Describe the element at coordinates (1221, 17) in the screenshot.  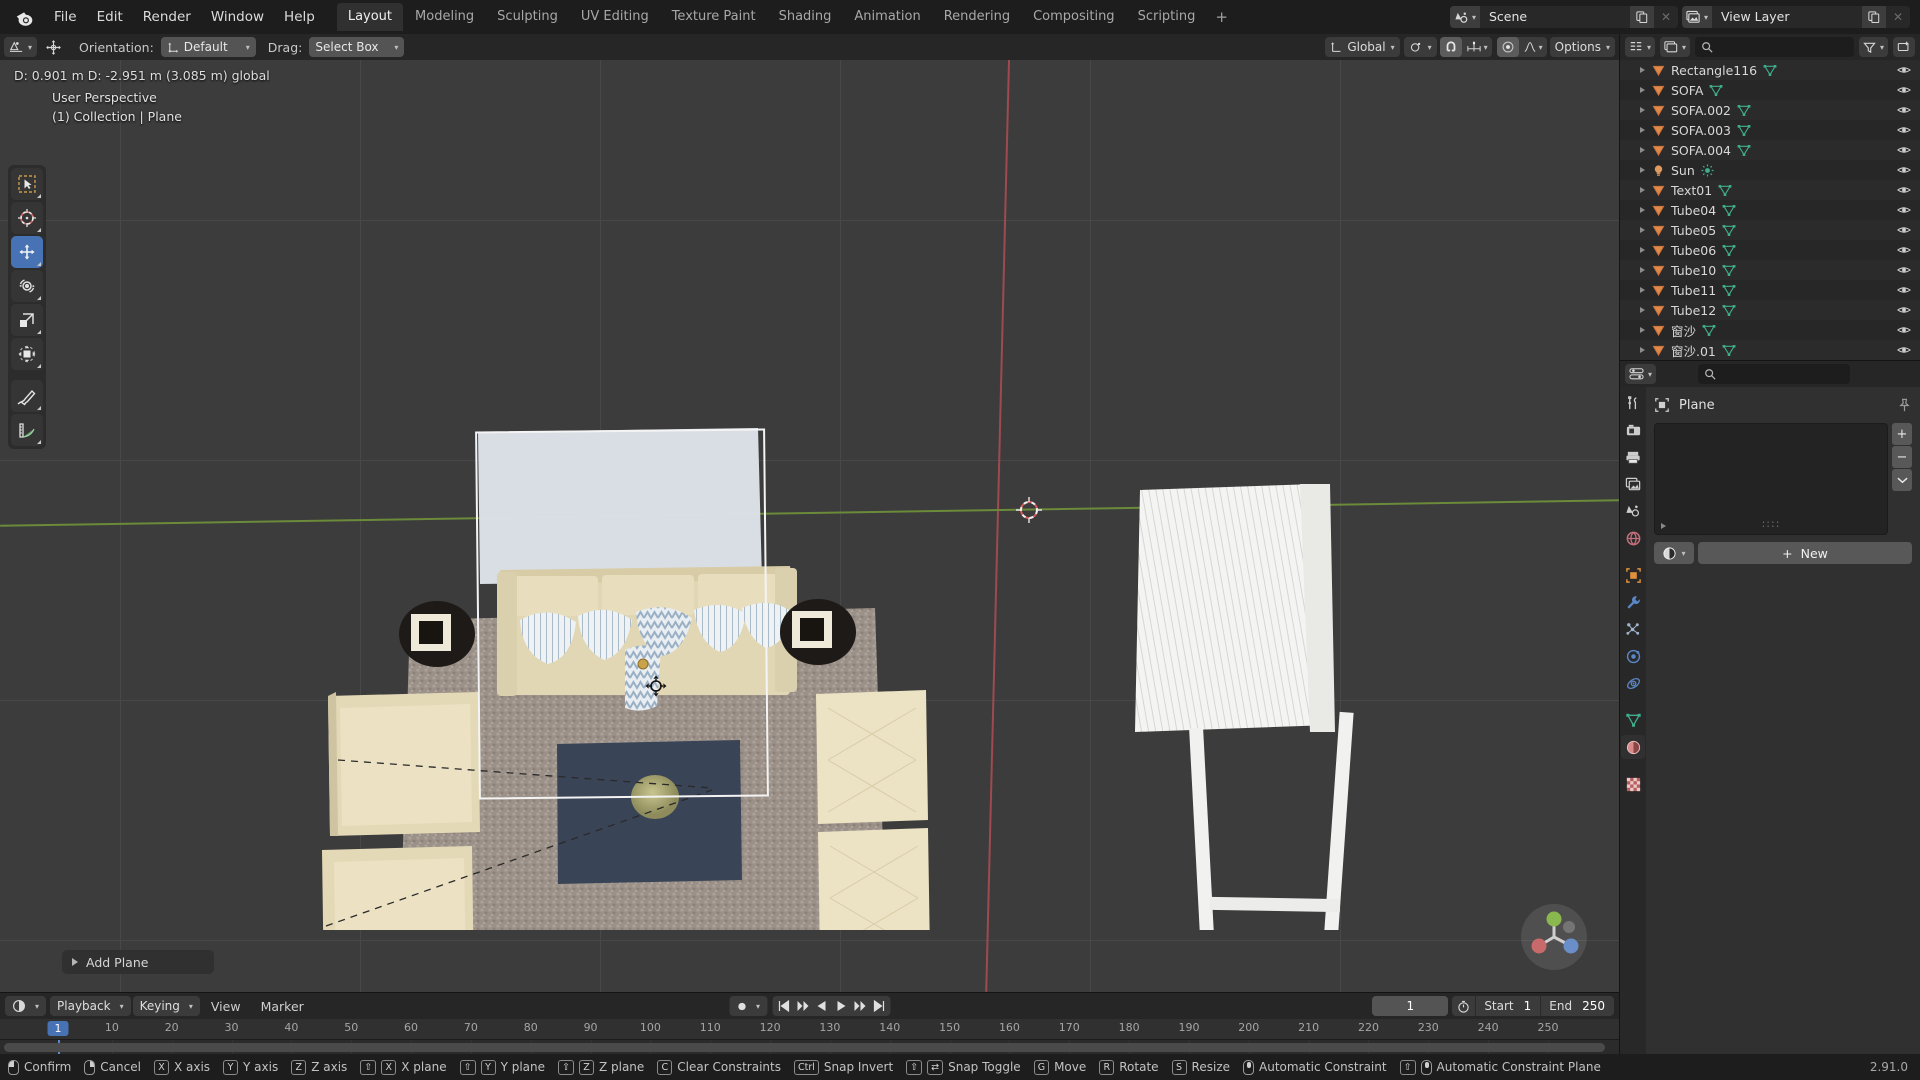
I see `add-workspace-button: +` at that location.